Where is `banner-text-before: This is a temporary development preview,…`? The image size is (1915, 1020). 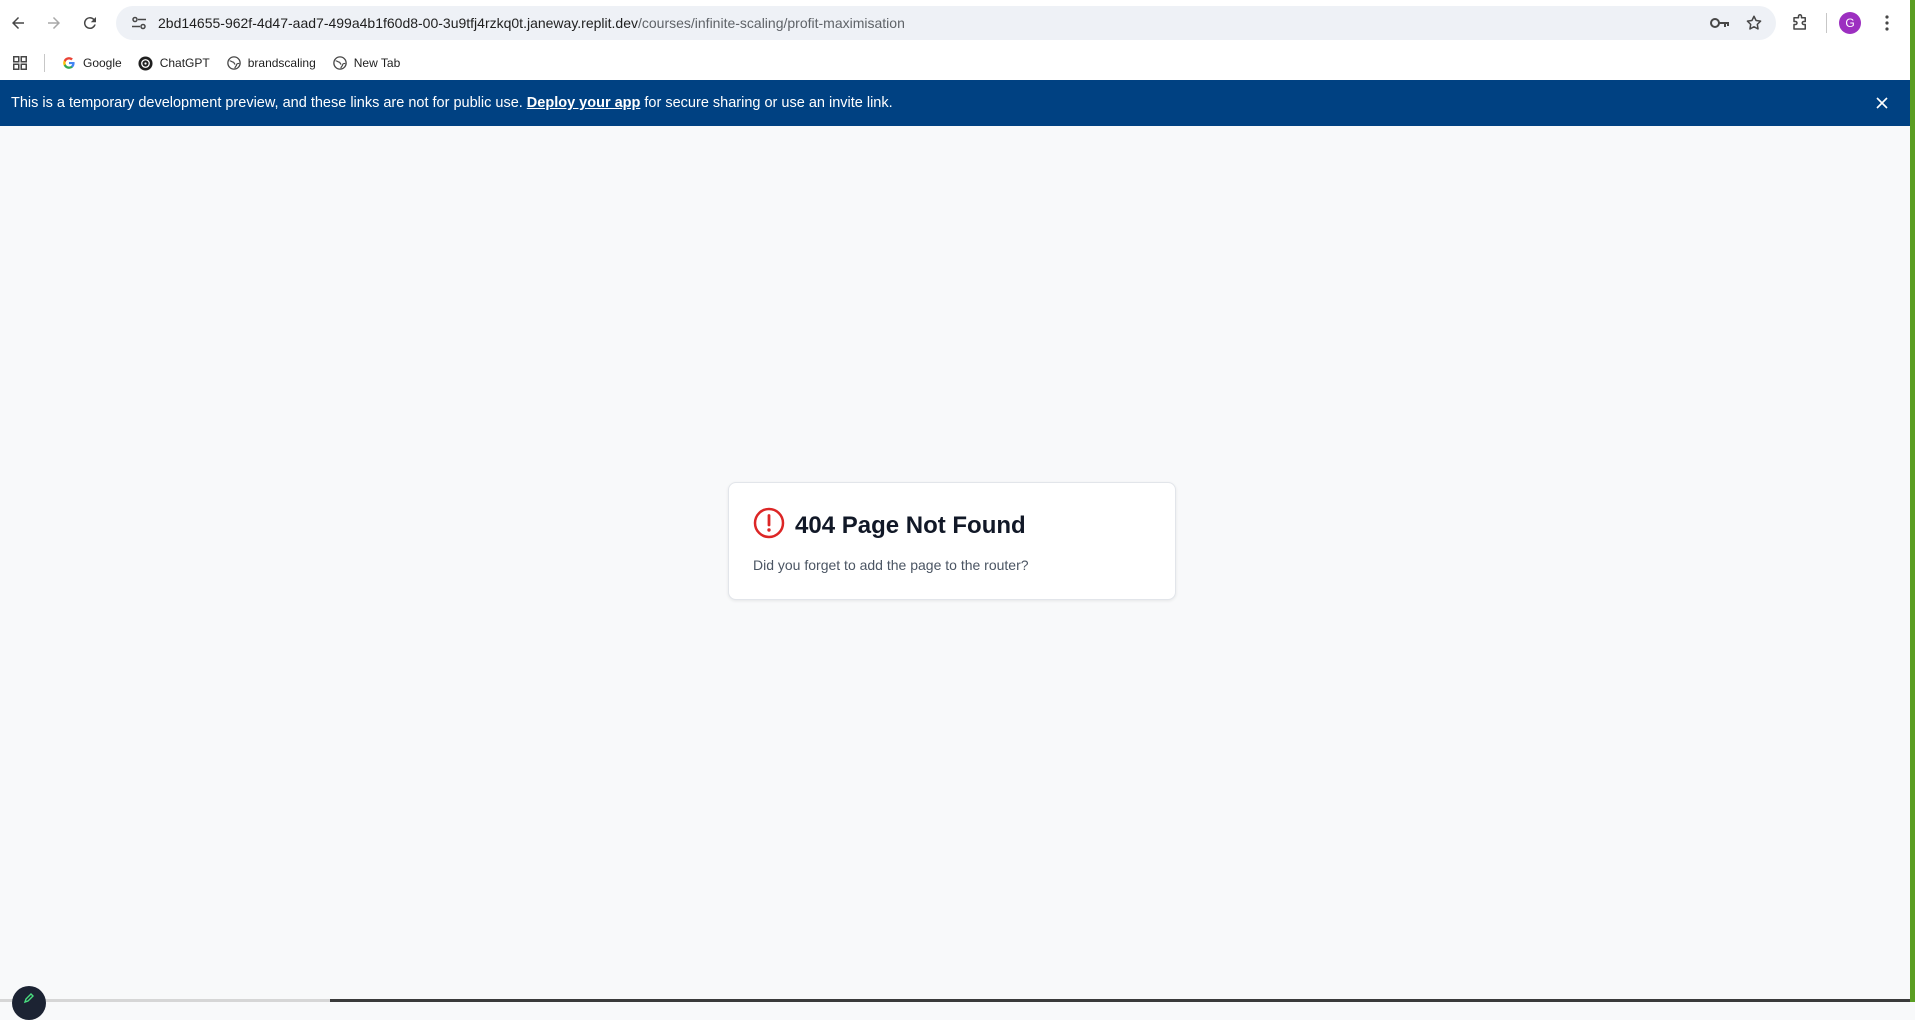
banner-text-before: This is a temporary development preview,… is located at coordinates (267, 103).